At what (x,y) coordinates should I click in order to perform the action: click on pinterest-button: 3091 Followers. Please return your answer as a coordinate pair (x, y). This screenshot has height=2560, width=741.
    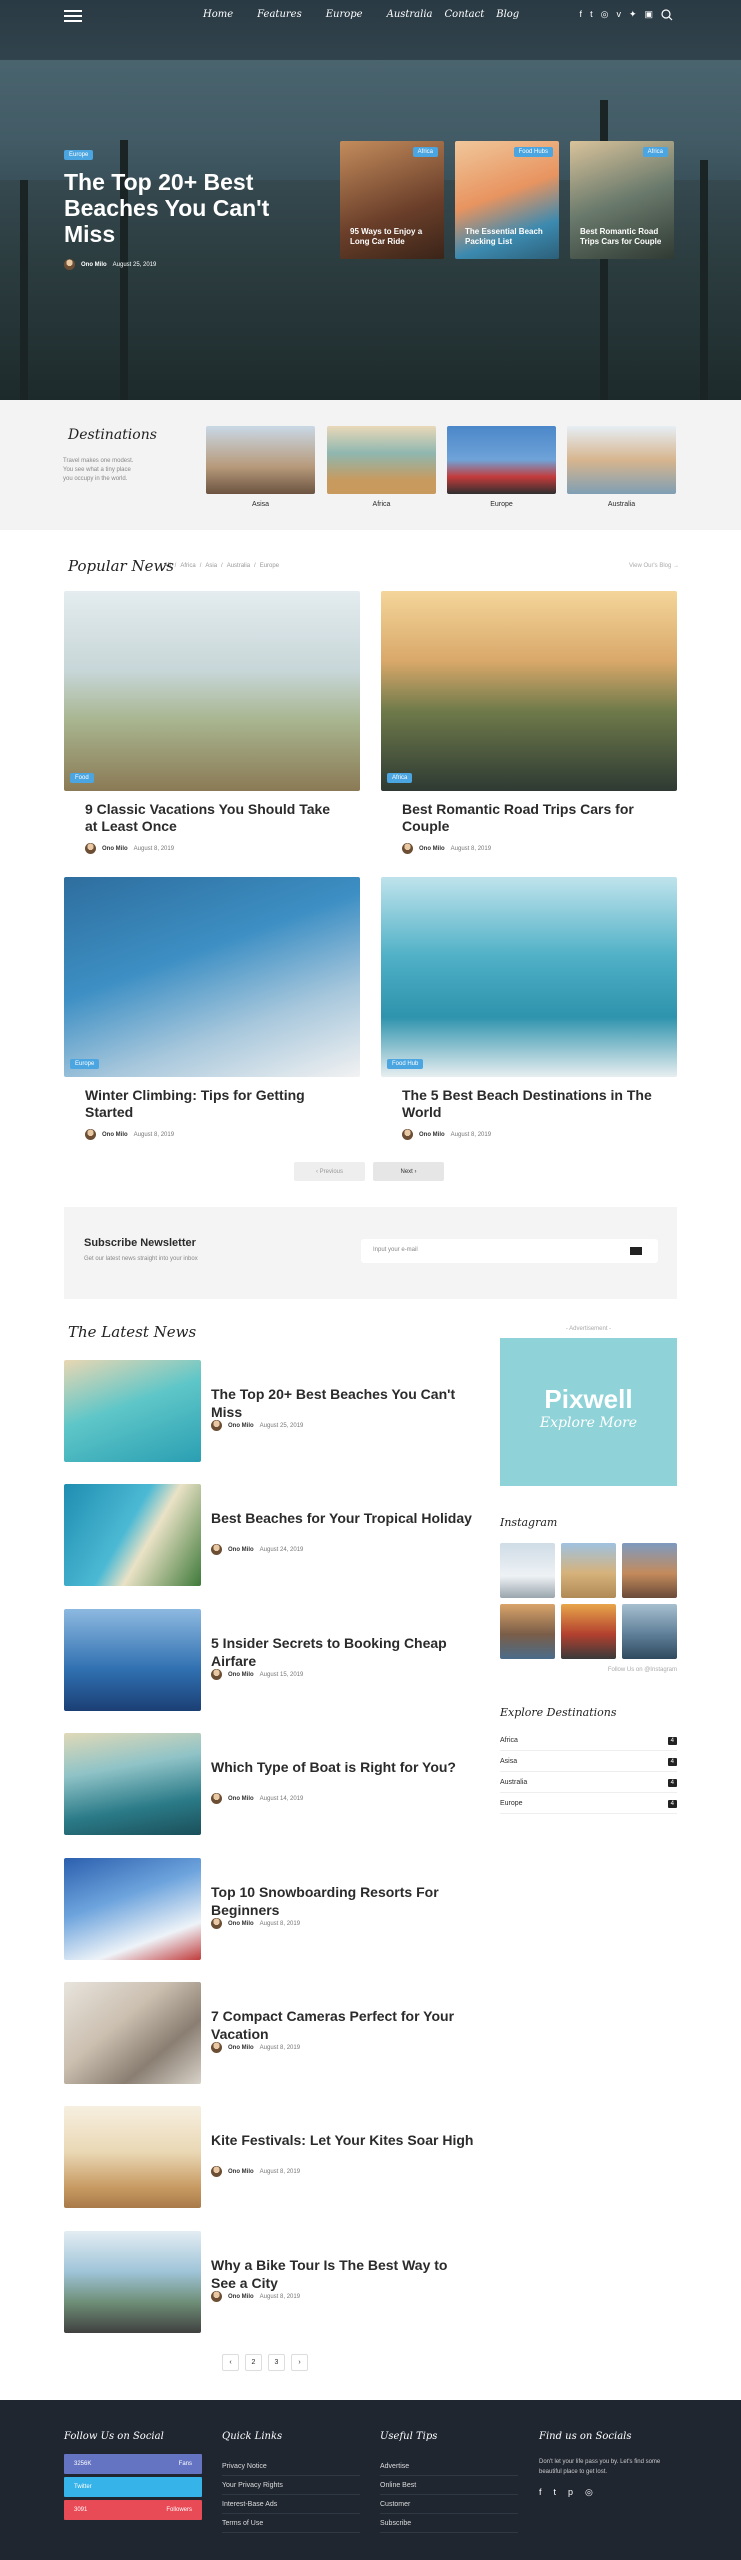
    Looking at the image, I should click on (133, 2510).